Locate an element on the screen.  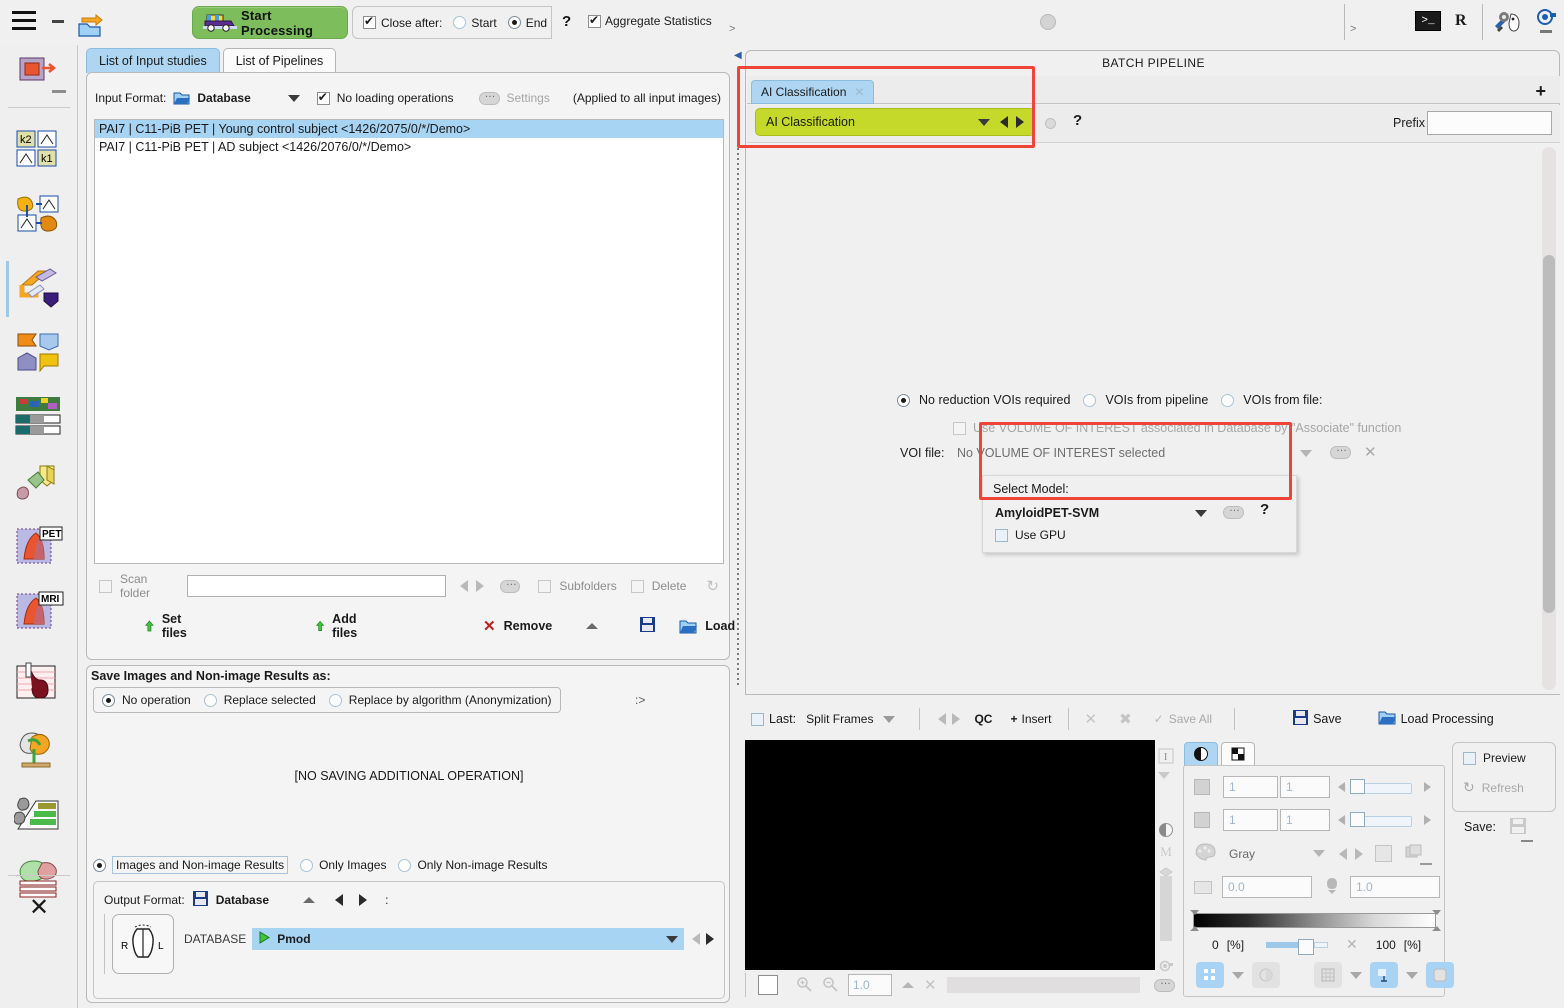
close-after-end-radio is located at coordinates (514, 22).